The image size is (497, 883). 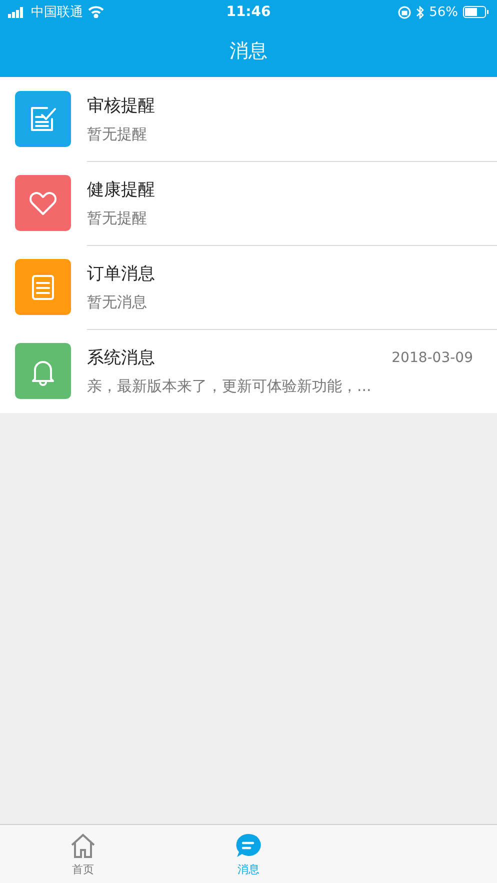 I want to click on chat-icon, so click(x=248, y=846).